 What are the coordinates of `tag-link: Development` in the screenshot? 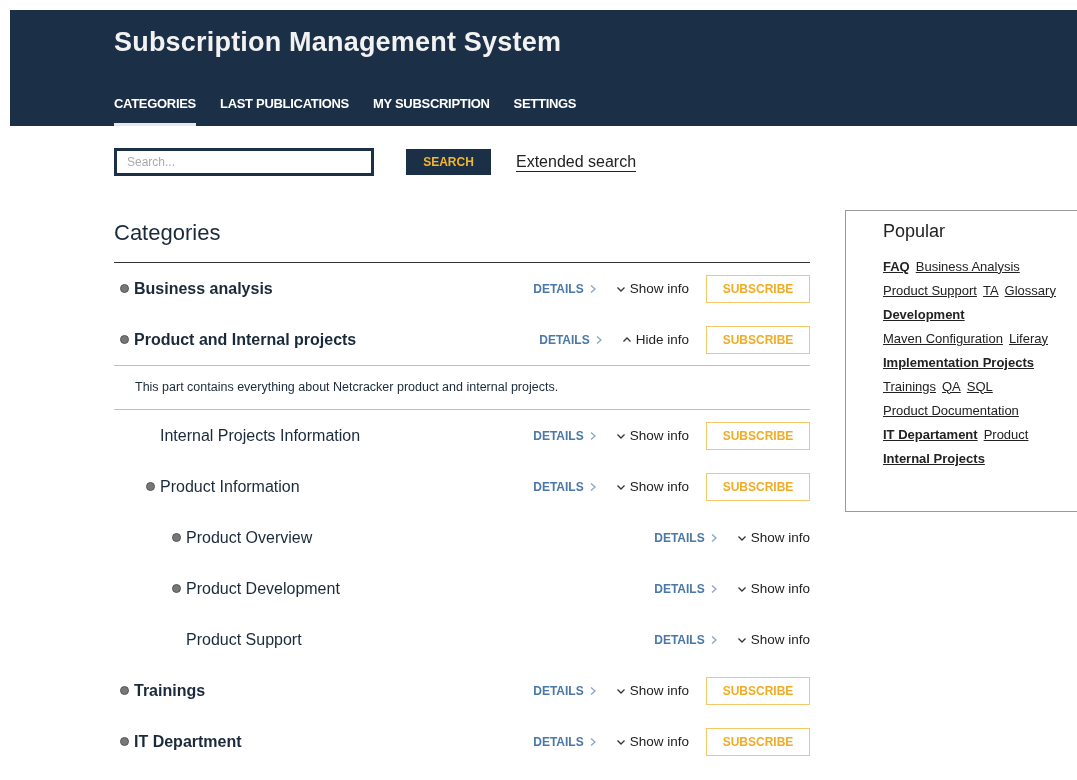 It's located at (924, 314).